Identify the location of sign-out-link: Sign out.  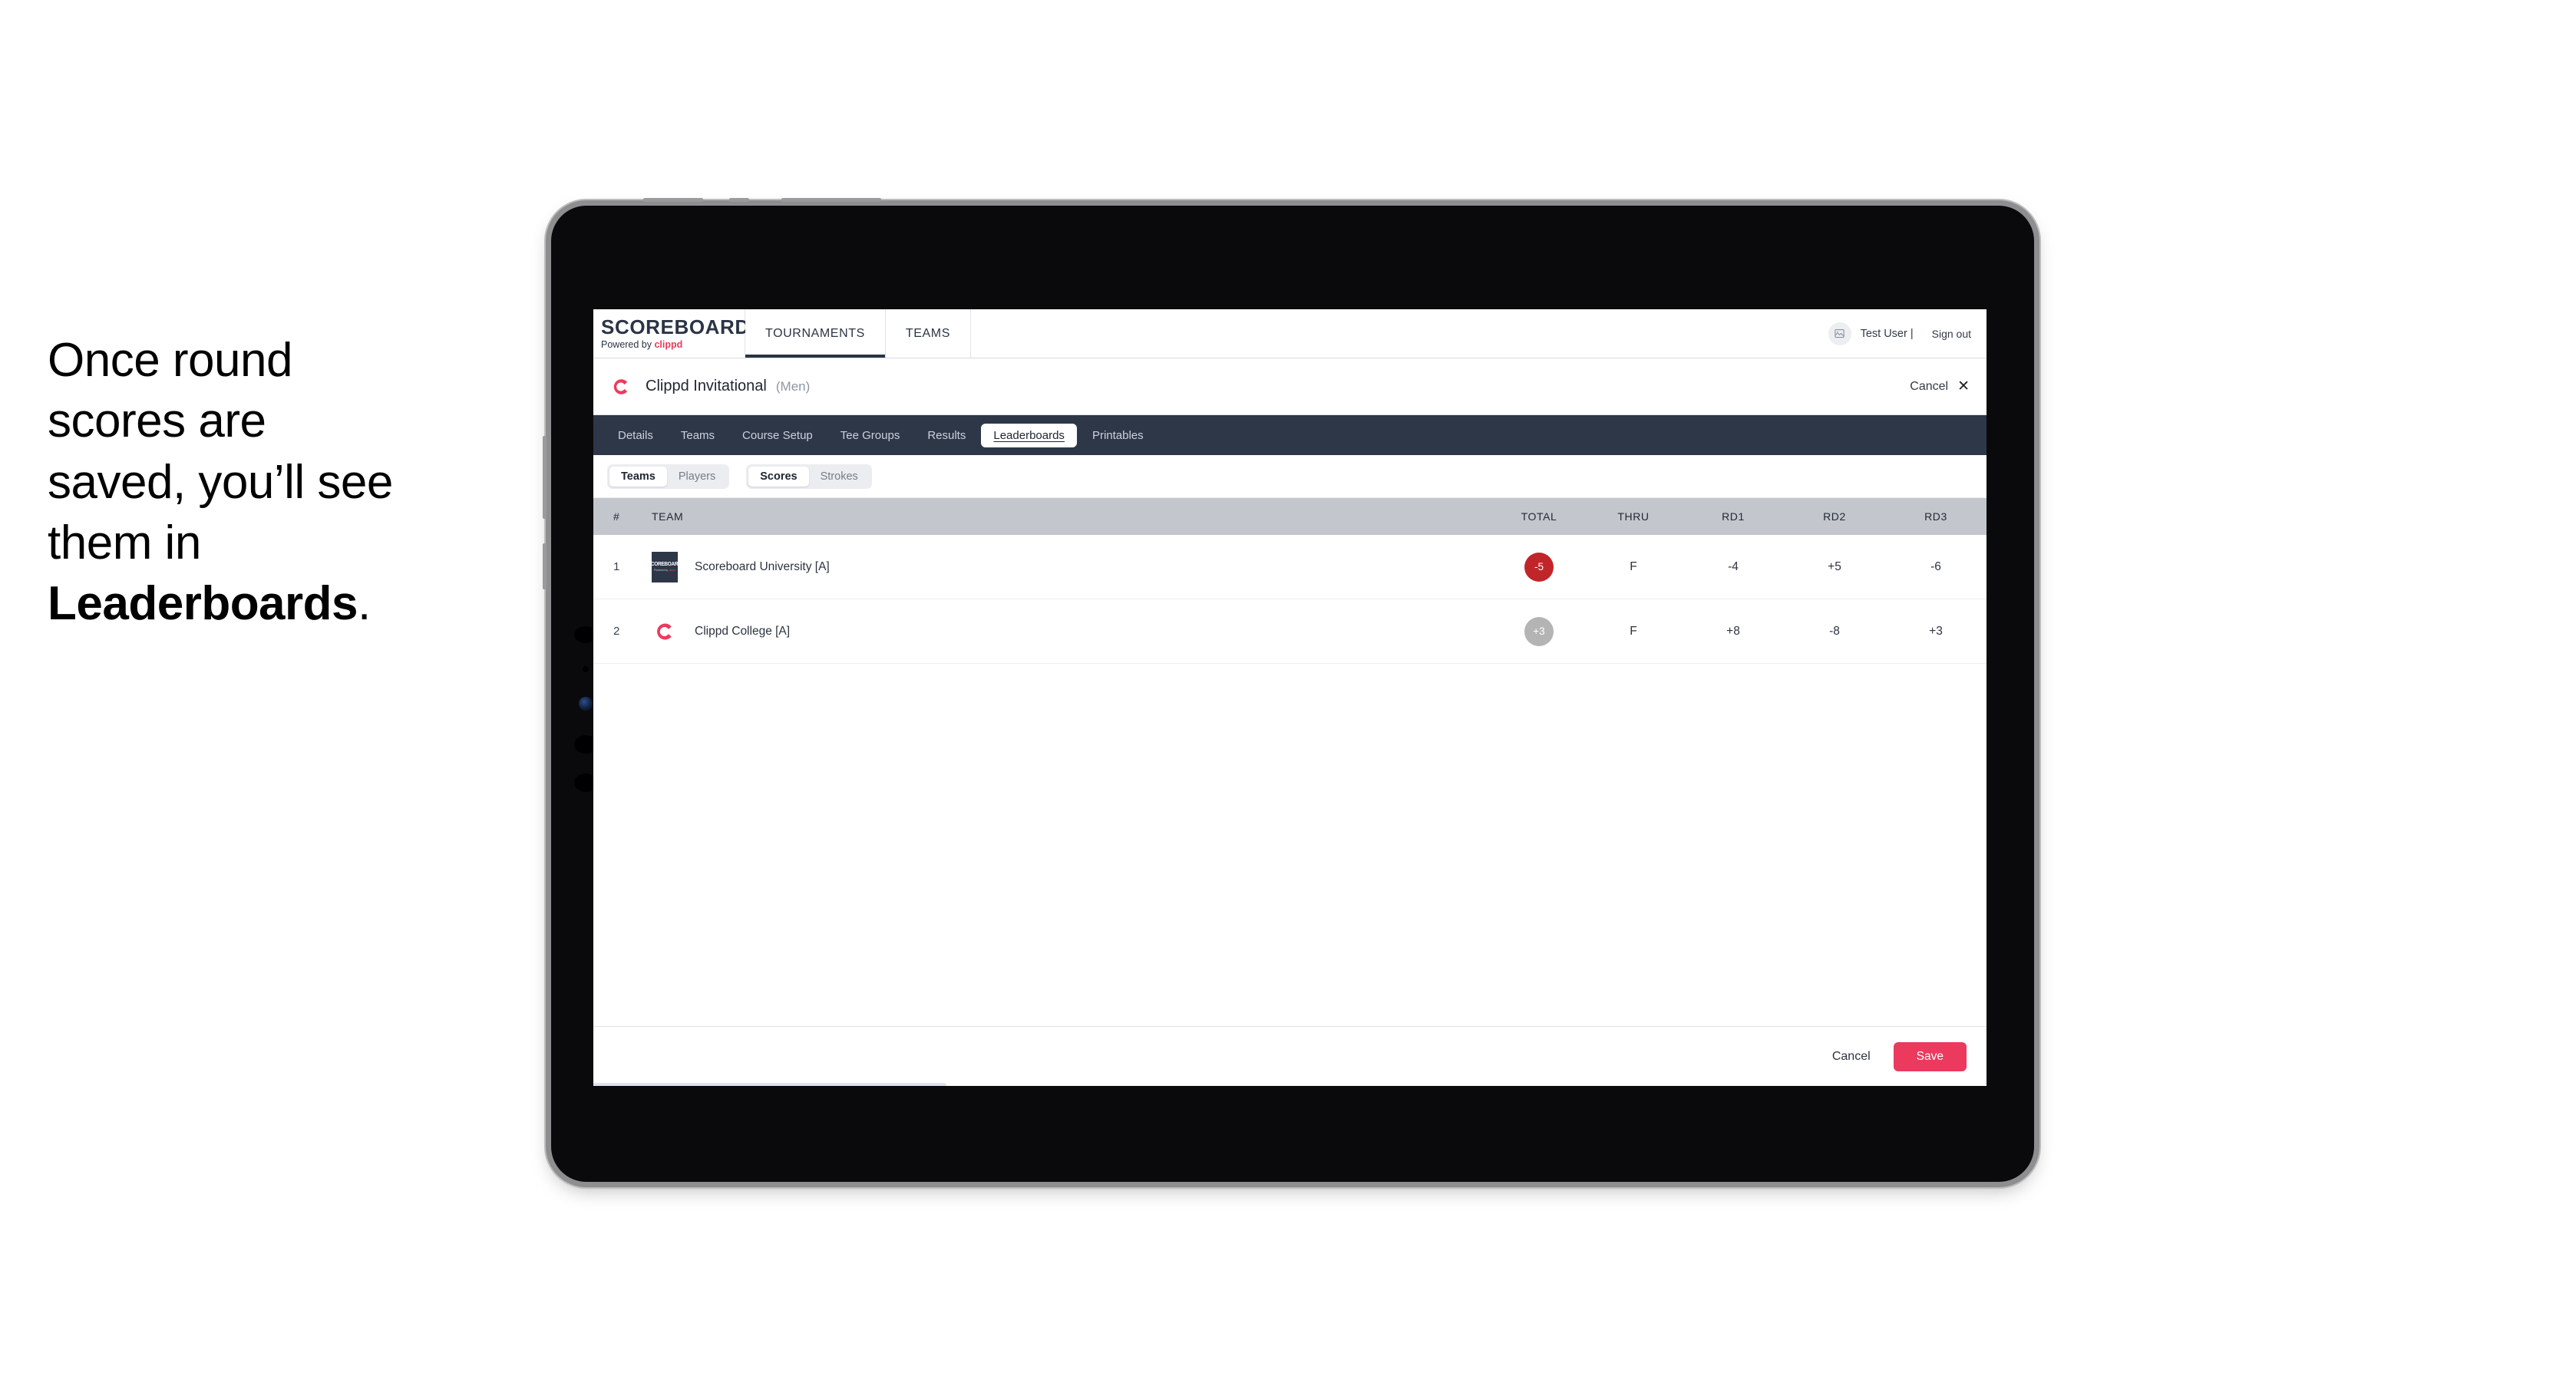
(1951, 334).